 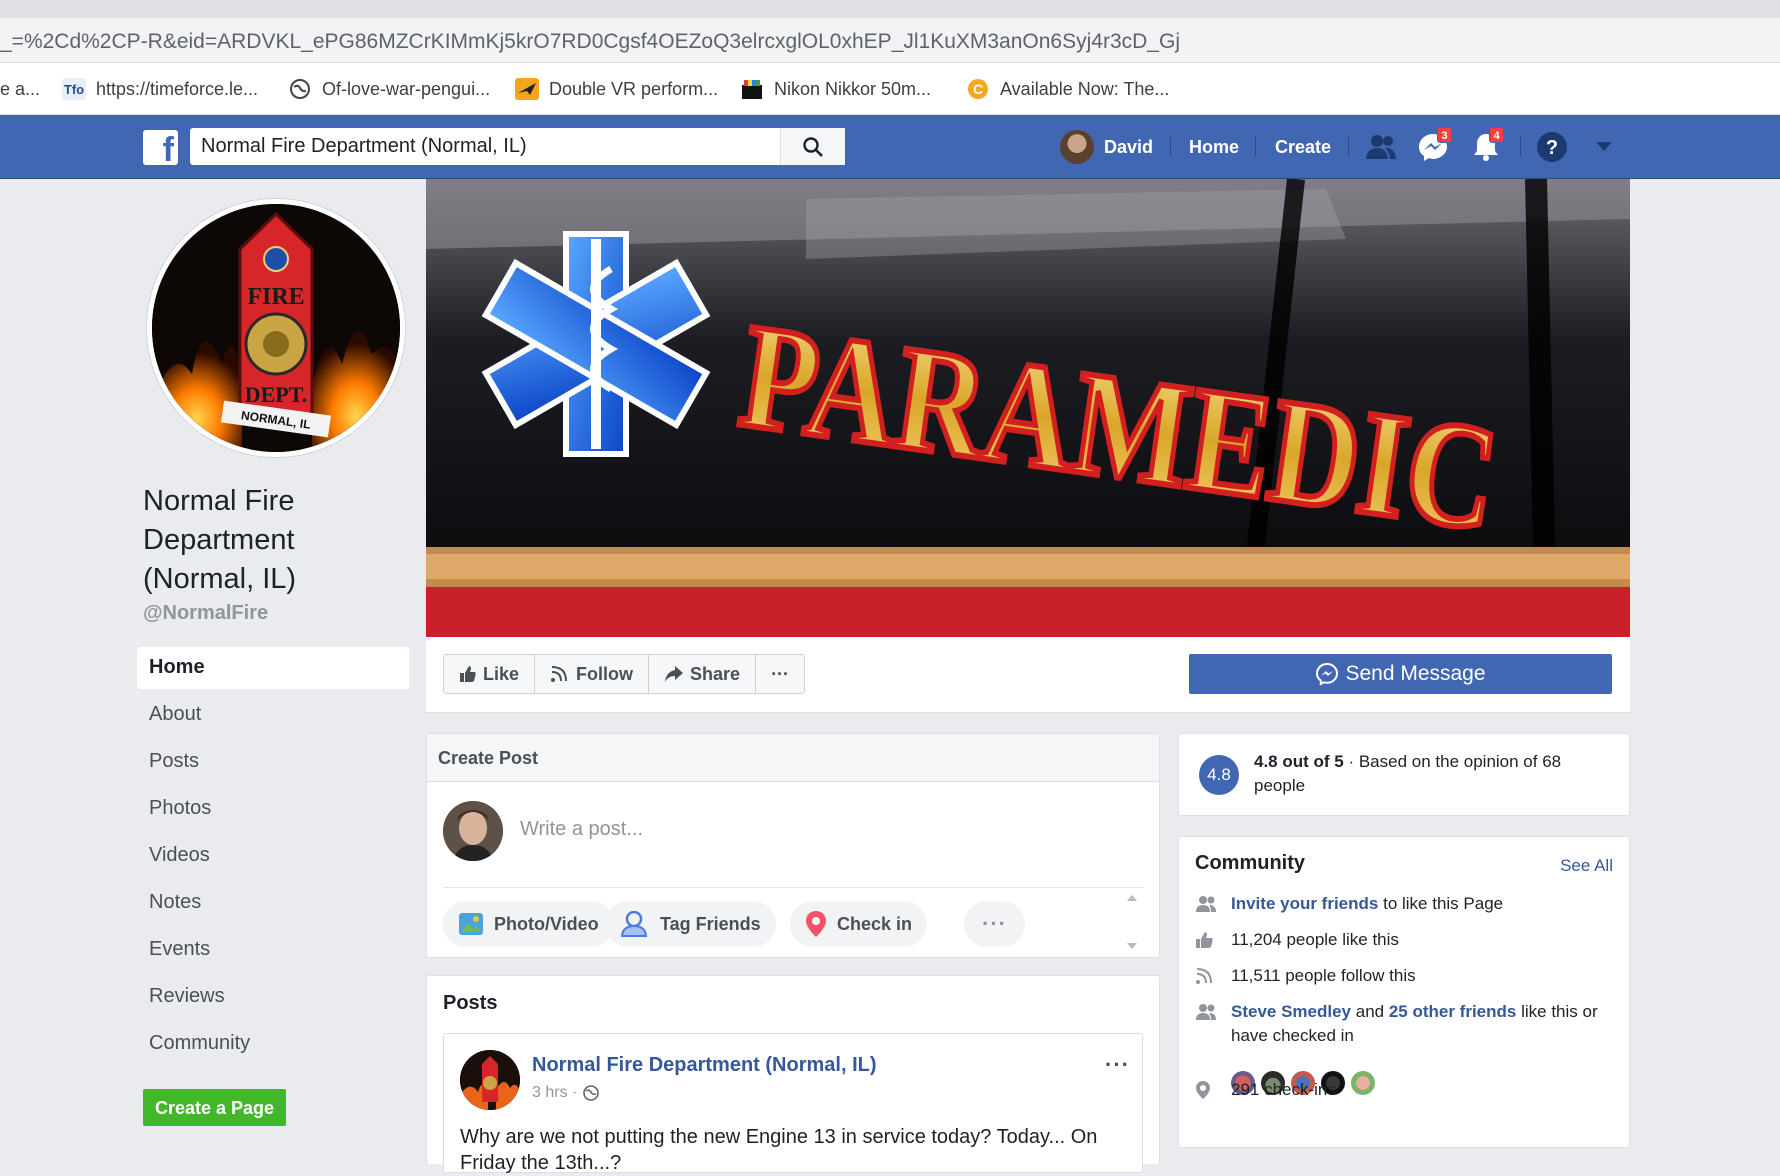 What do you see at coordinates (1444, 135) in the screenshot?
I see `messages-badge: 3` at bounding box center [1444, 135].